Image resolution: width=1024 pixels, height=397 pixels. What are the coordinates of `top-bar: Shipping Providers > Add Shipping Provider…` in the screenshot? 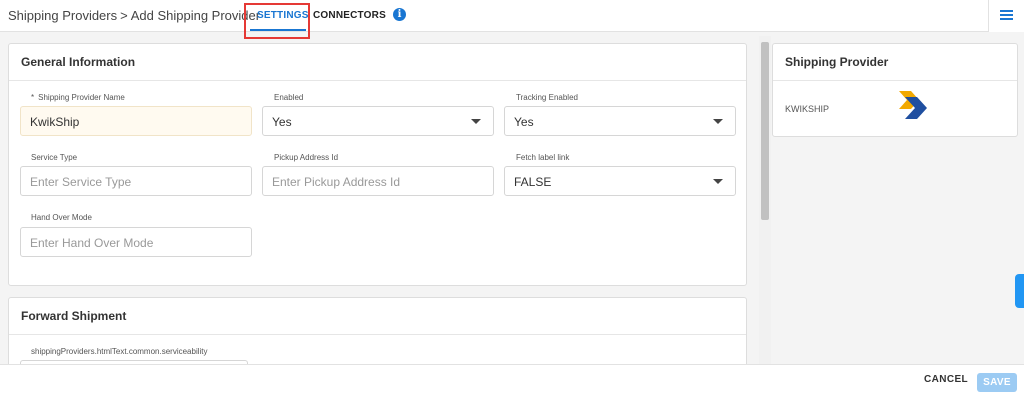 It's located at (512, 19).